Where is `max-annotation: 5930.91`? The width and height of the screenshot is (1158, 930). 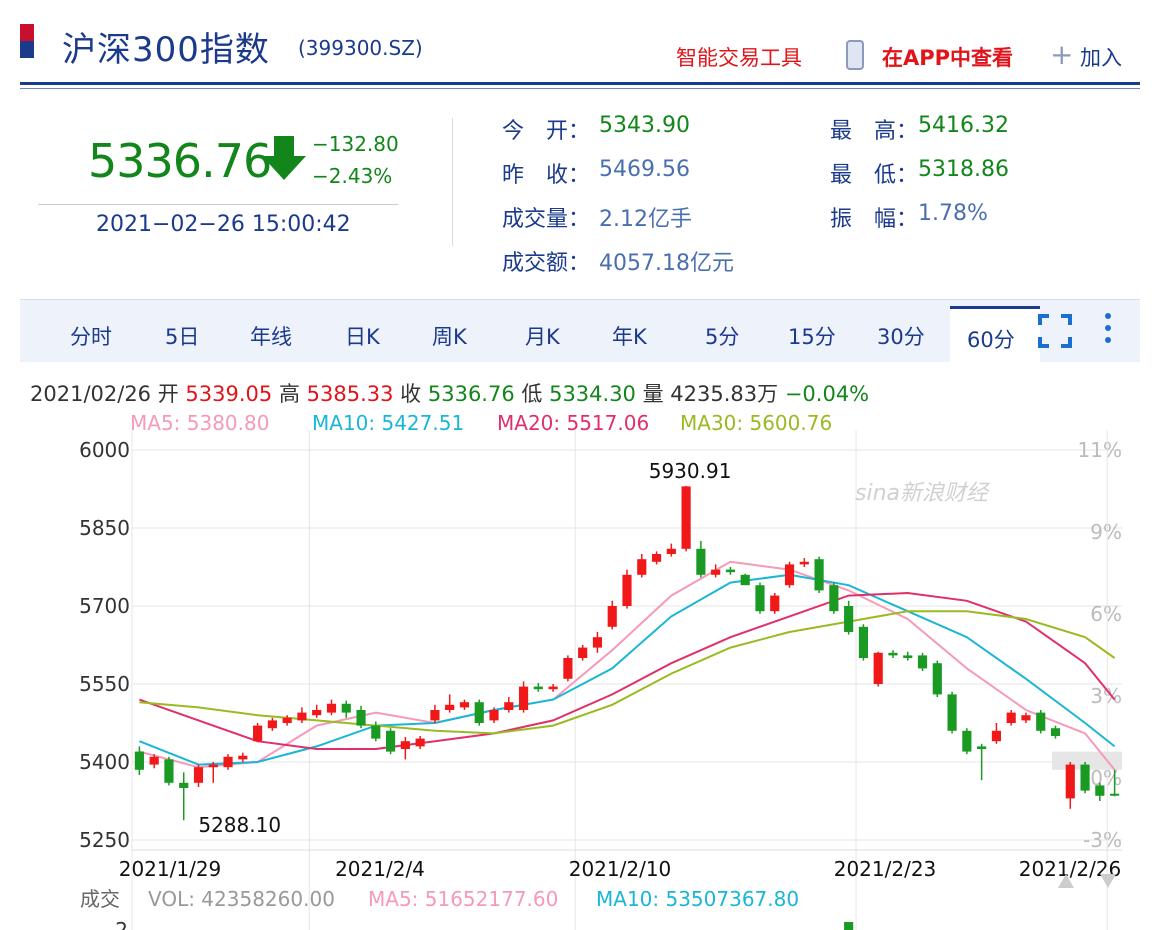
max-annotation: 5930.91 is located at coordinates (690, 471).